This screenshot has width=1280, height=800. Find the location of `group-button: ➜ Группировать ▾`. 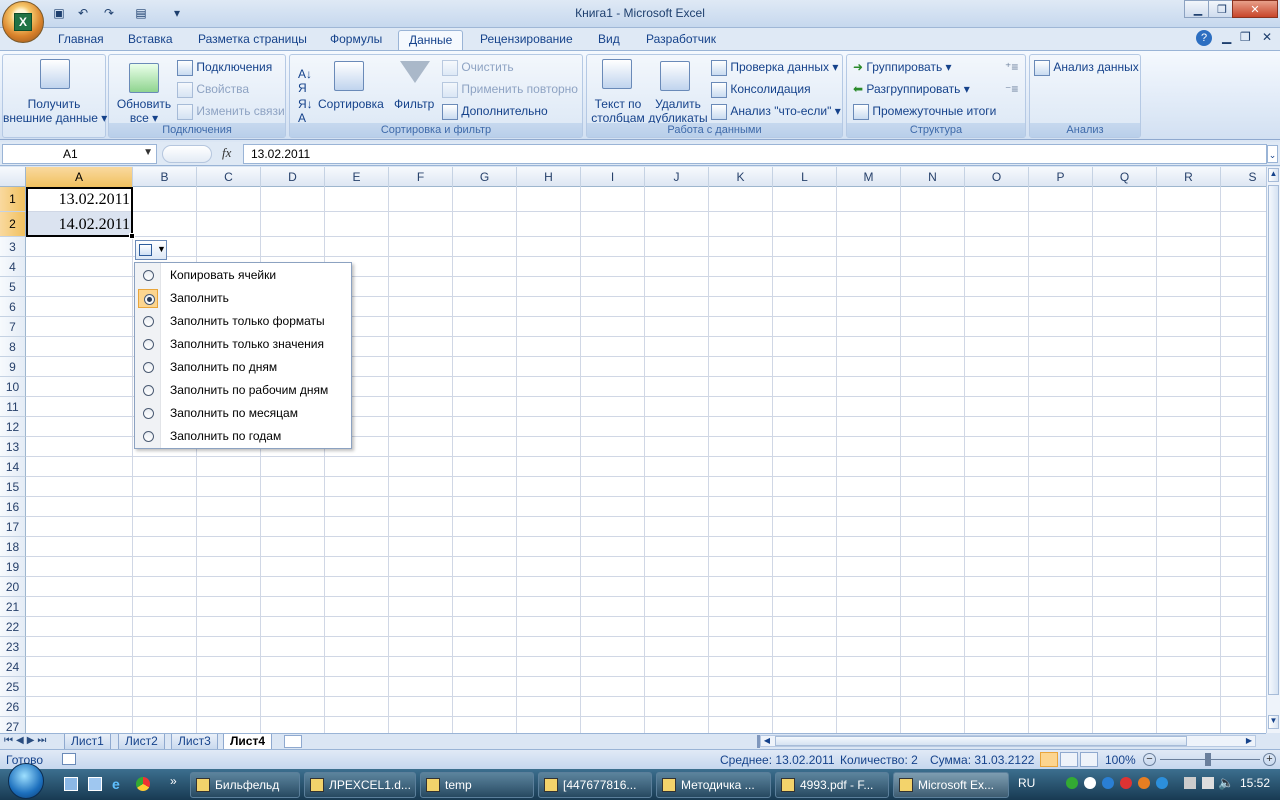

group-button: ➜ Группировать ▾ is located at coordinates (902, 67).